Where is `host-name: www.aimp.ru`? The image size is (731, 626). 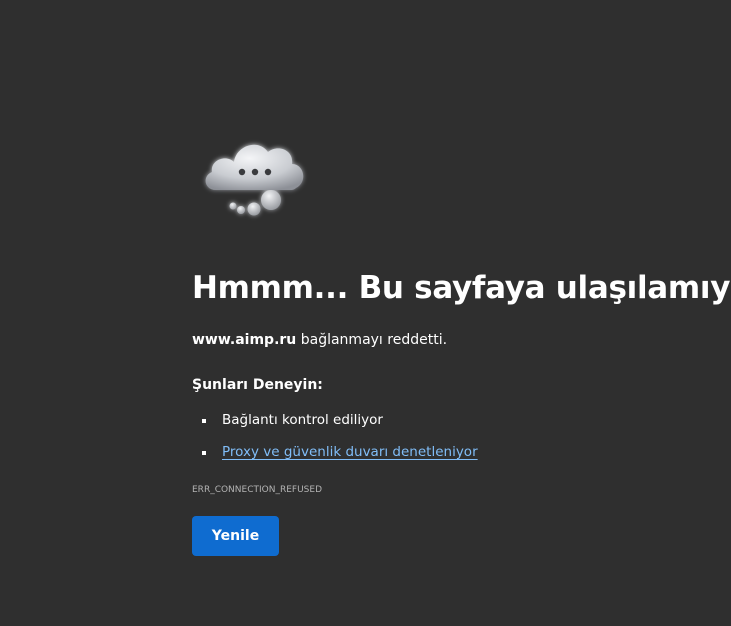 host-name: www.aimp.ru is located at coordinates (244, 340).